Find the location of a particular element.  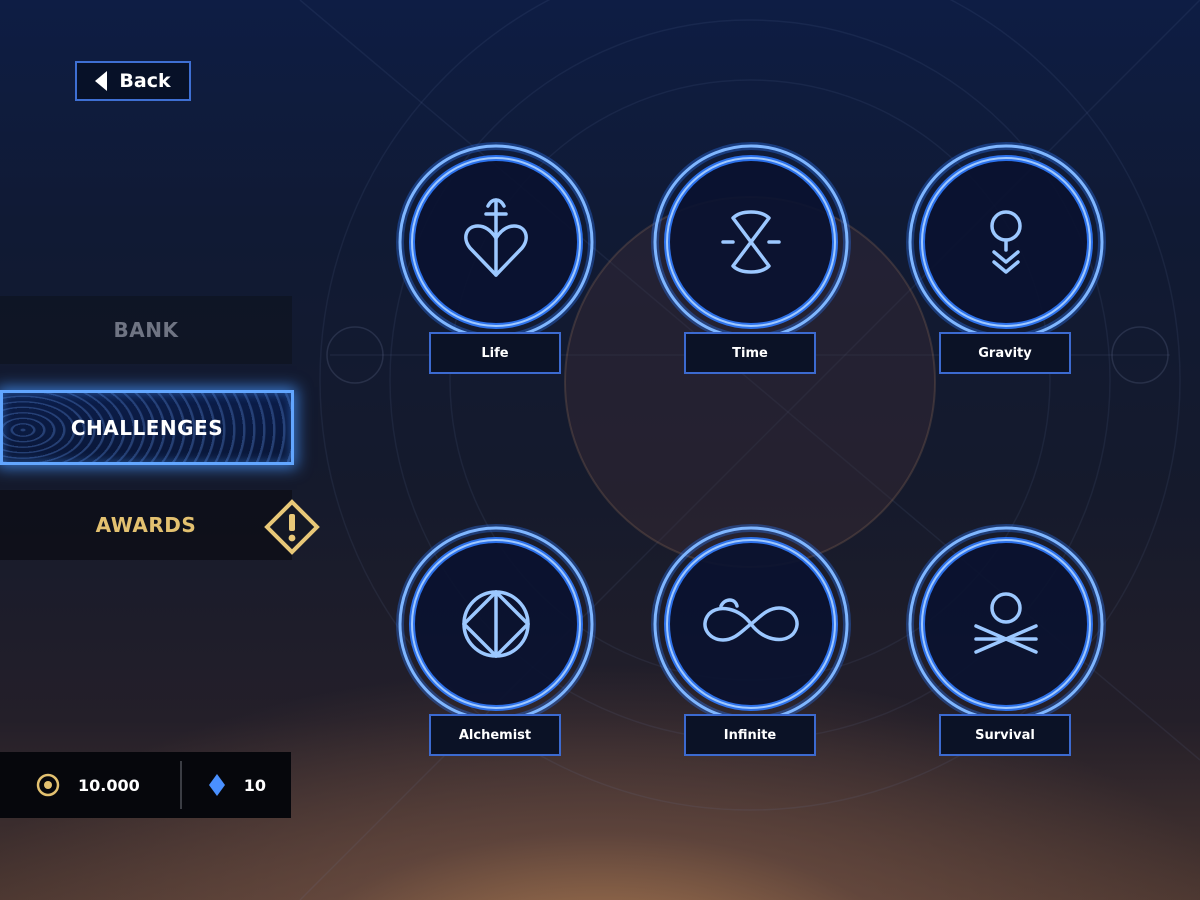

challenge-survival-label: Survival is located at coordinates (1005, 735).